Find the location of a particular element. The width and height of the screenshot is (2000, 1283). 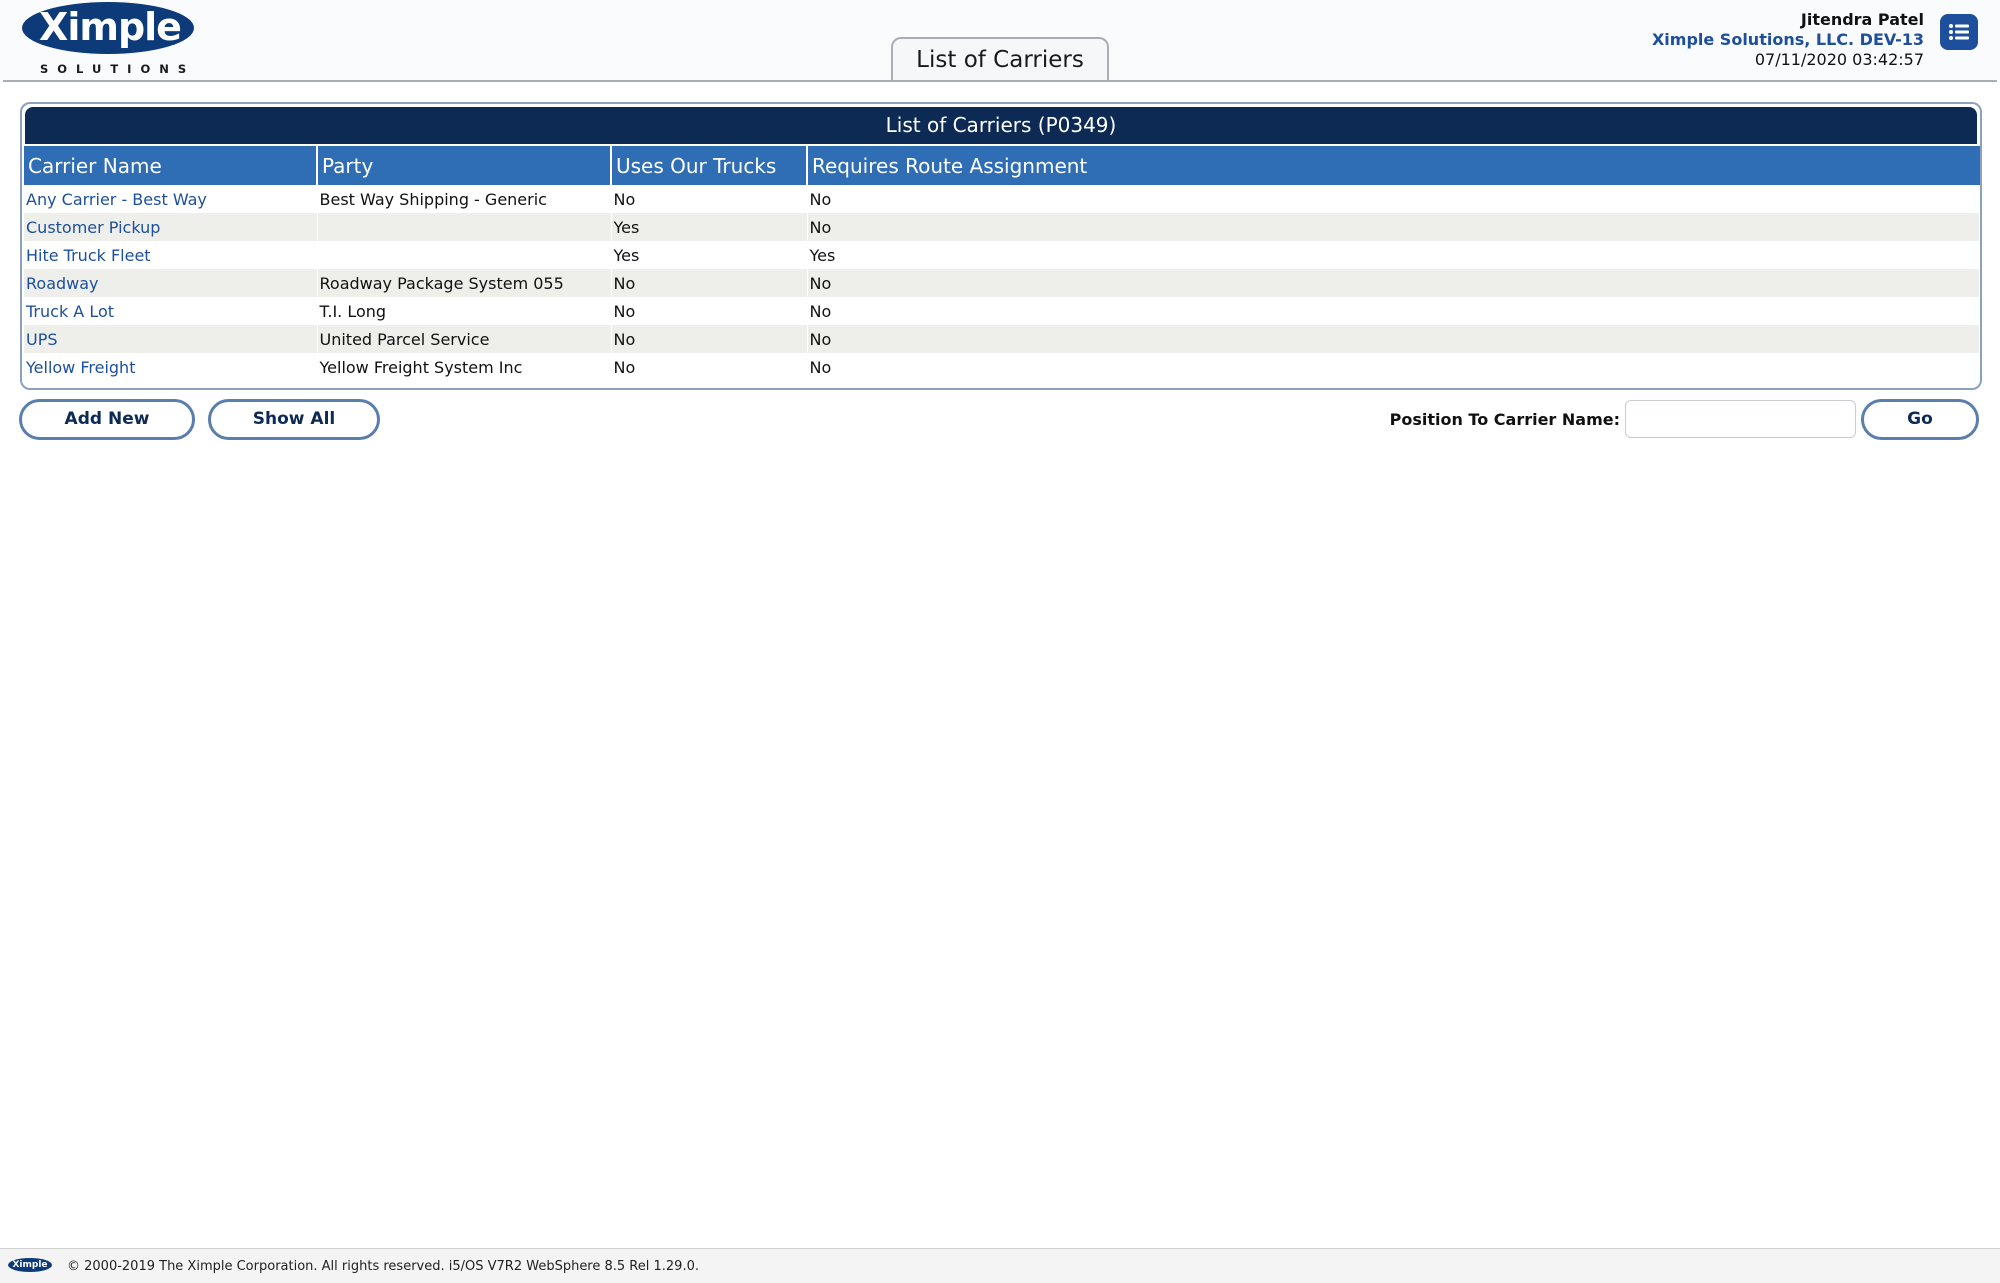

panel-title: List of Carriers (P0349) is located at coordinates (1001, 125).